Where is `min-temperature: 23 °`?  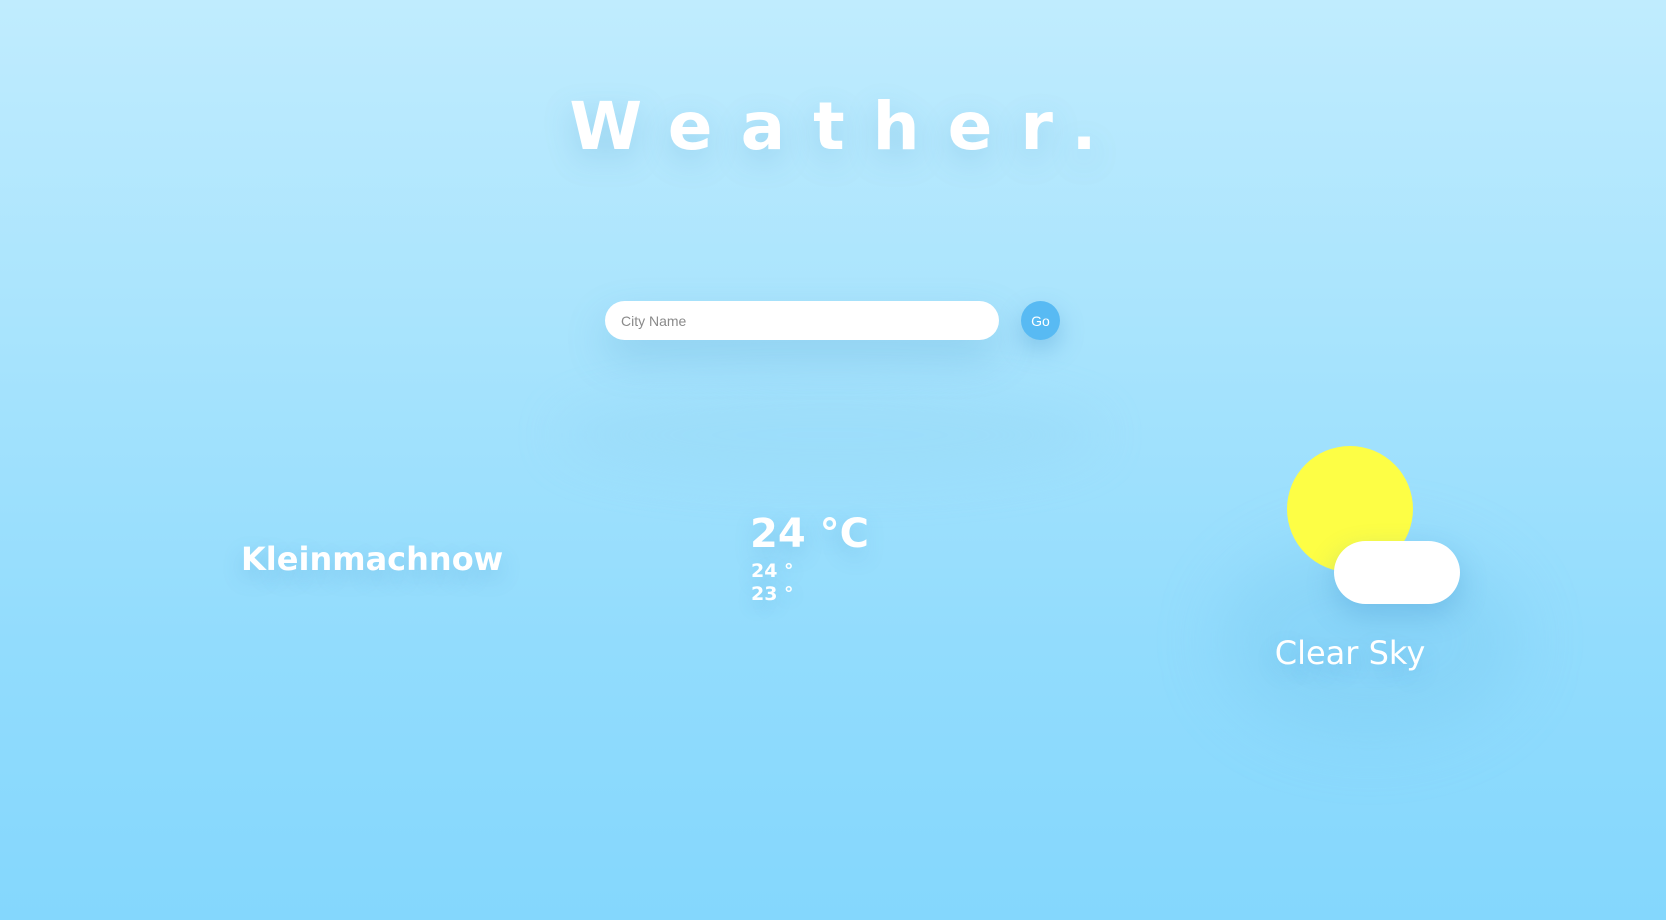 min-temperature: 23 ° is located at coordinates (772, 594).